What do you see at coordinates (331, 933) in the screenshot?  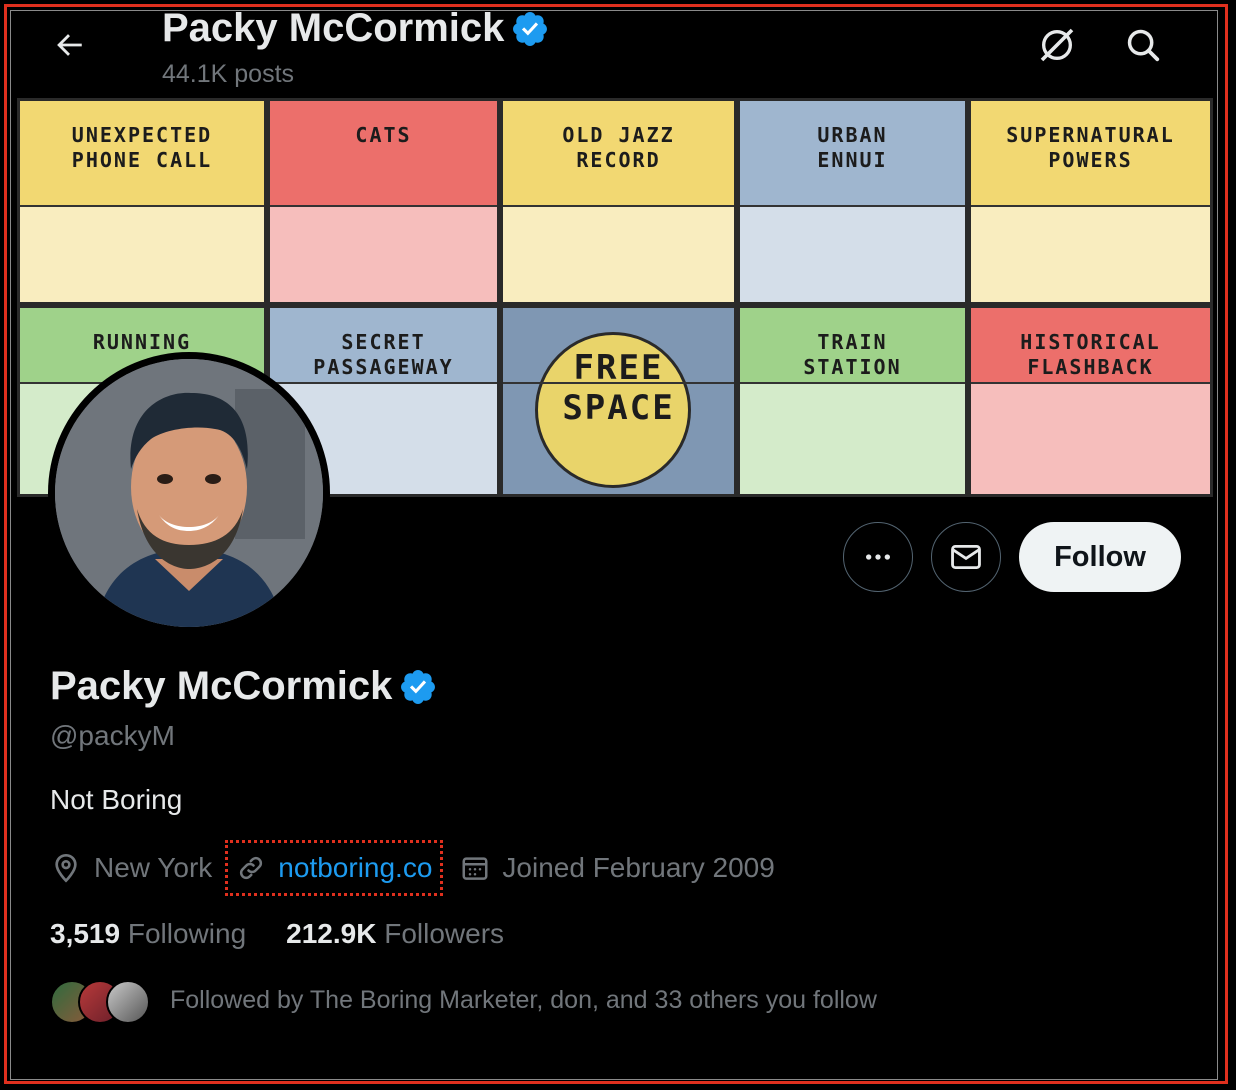 I see `followers-count: 212.9K` at bounding box center [331, 933].